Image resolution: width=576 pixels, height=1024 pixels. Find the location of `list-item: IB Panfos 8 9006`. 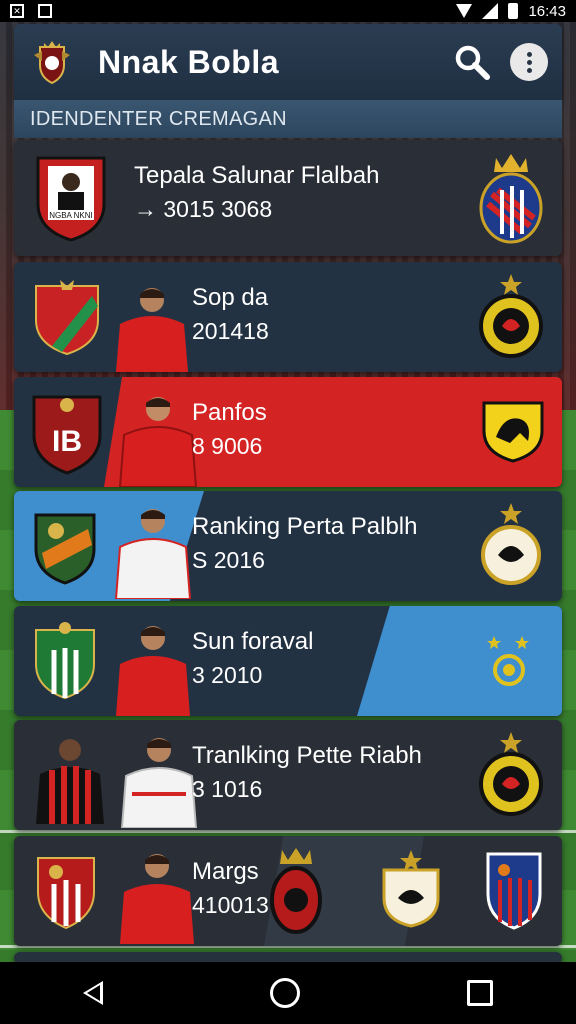

list-item: IB Panfos 8 9006 is located at coordinates (288, 432).